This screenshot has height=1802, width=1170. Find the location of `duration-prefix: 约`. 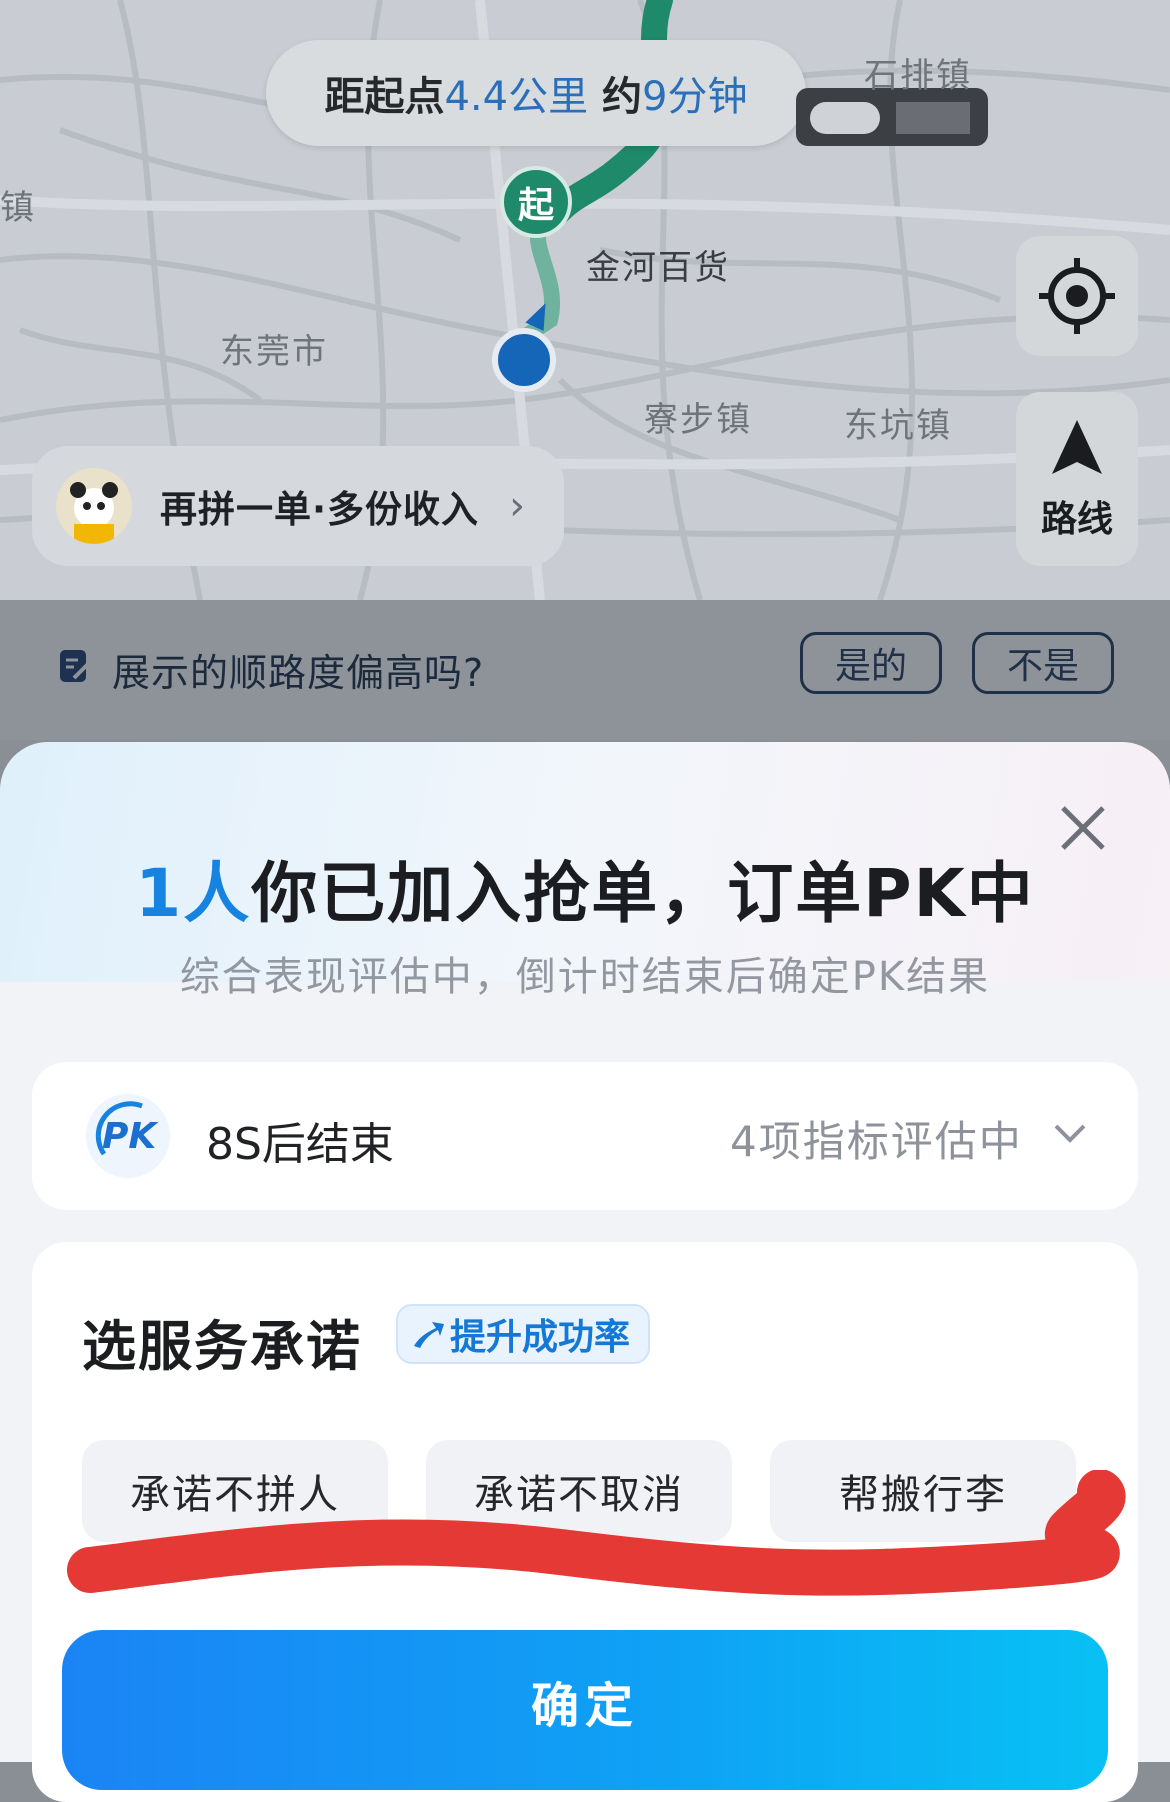

duration-prefix: 约 is located at coordinates (622, 97).